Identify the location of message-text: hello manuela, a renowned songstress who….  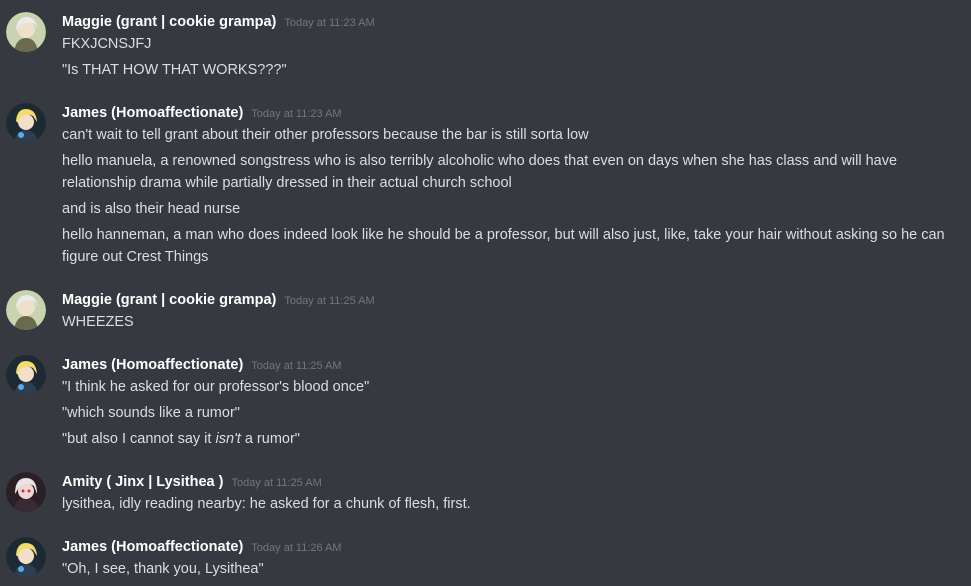
(482, 172).